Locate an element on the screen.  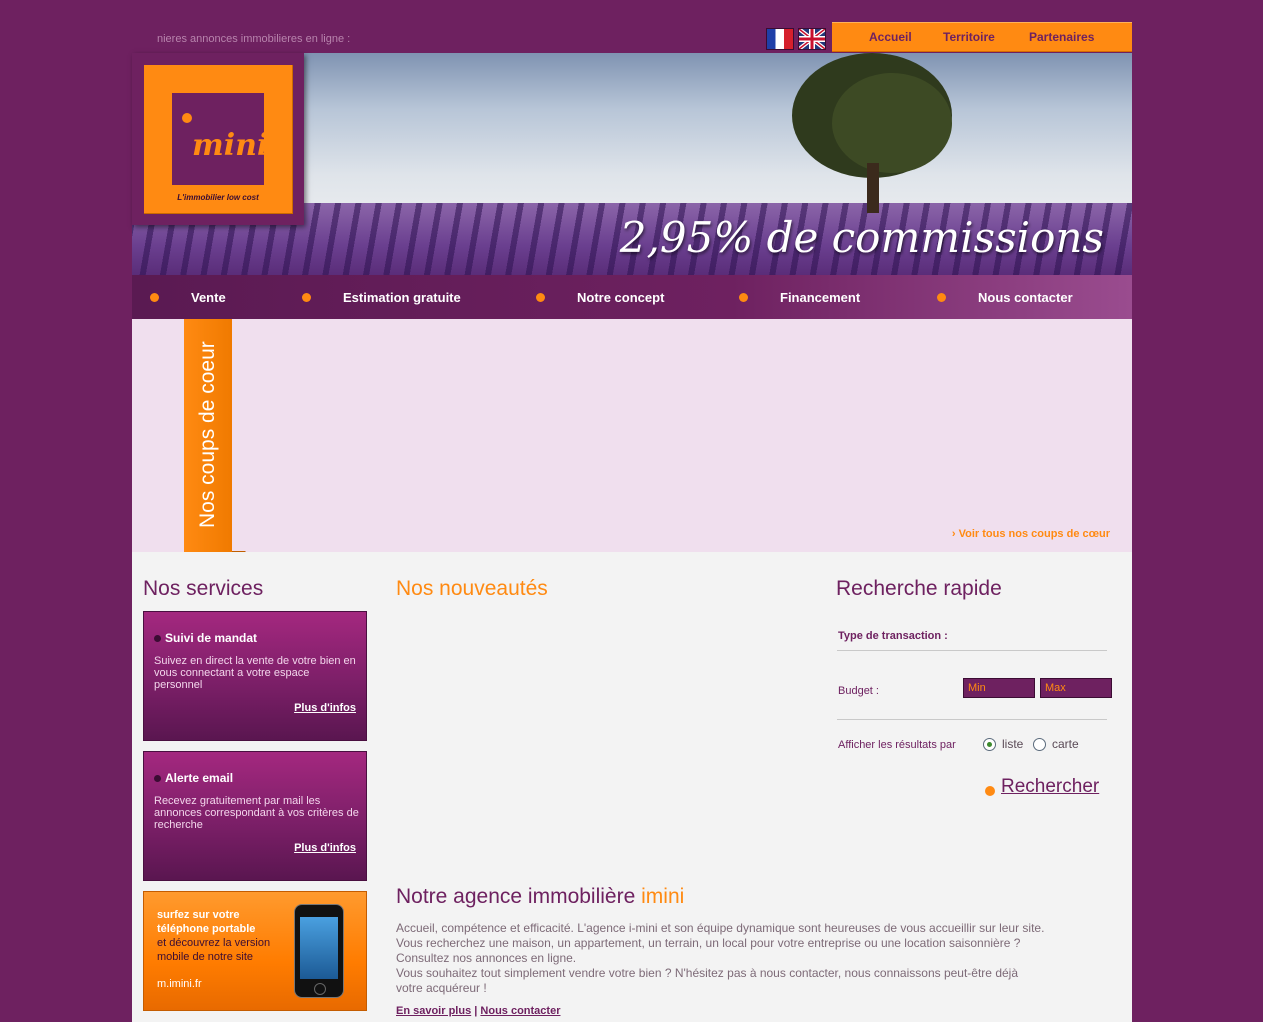
logo-tagline: L'immobilier low cost is located at coordinates (218, 197).